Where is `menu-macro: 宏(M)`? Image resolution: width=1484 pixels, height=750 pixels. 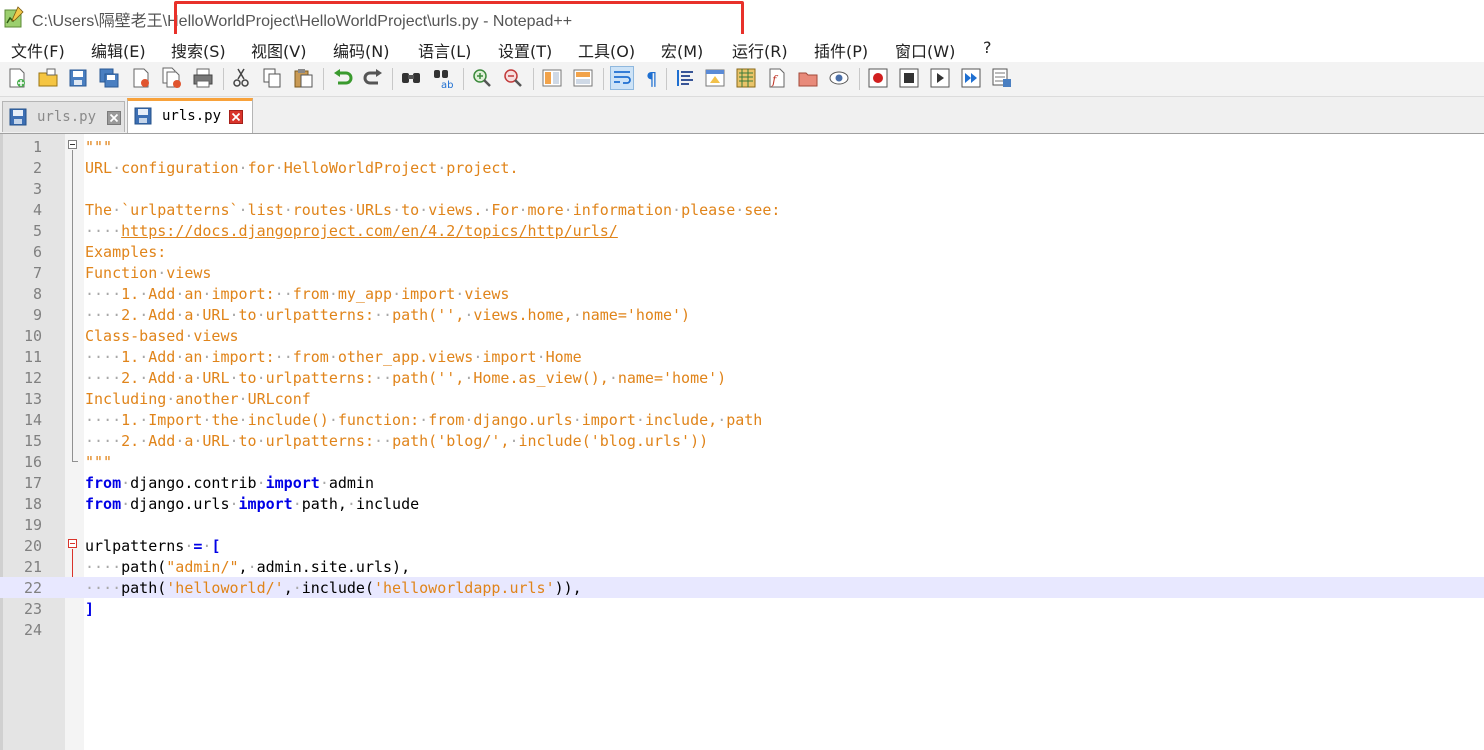 menu-macro: 宏(M) is located at coordinates (682, 50).